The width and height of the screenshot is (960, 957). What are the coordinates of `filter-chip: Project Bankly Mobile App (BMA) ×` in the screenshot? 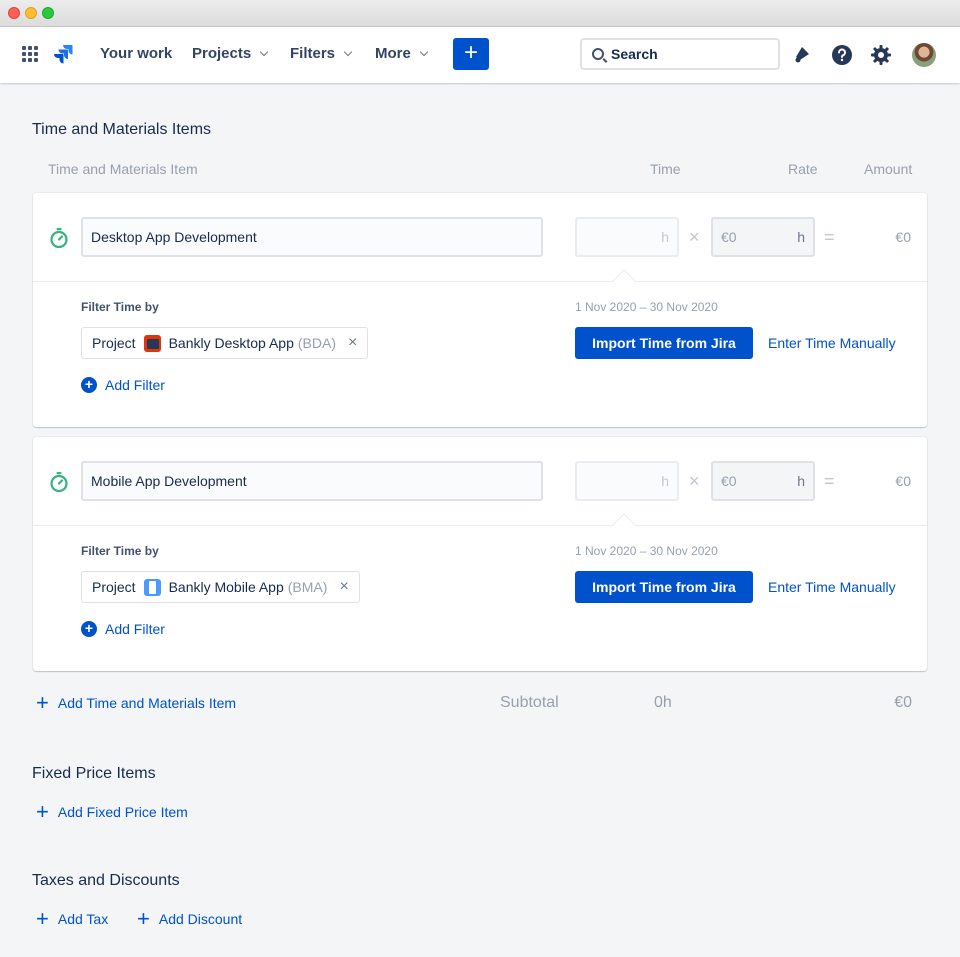 It's located at (220, 587).